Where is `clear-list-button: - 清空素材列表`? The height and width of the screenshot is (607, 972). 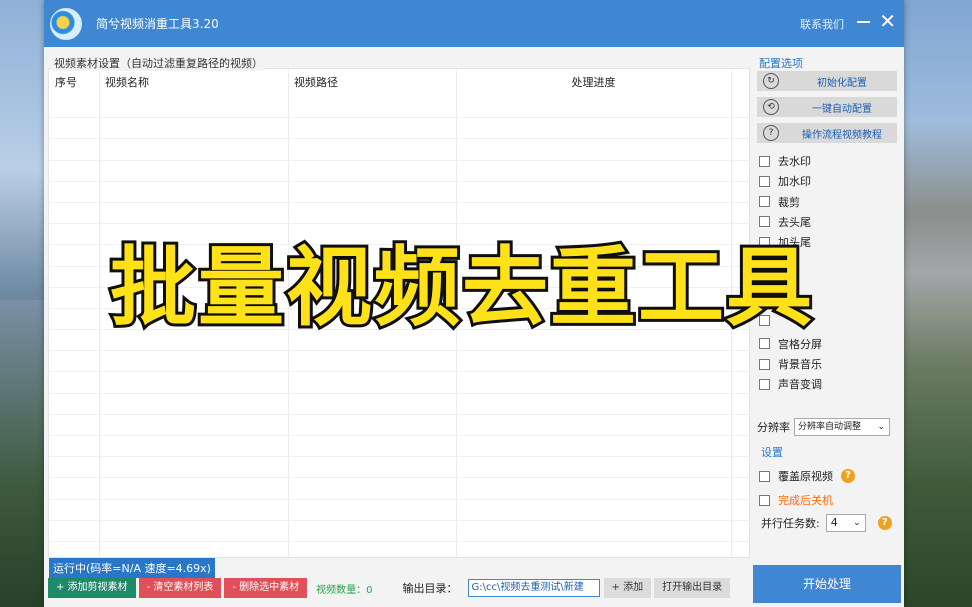 clear-list-button: - 清空素材列表 is located at coordinates (180, 588).